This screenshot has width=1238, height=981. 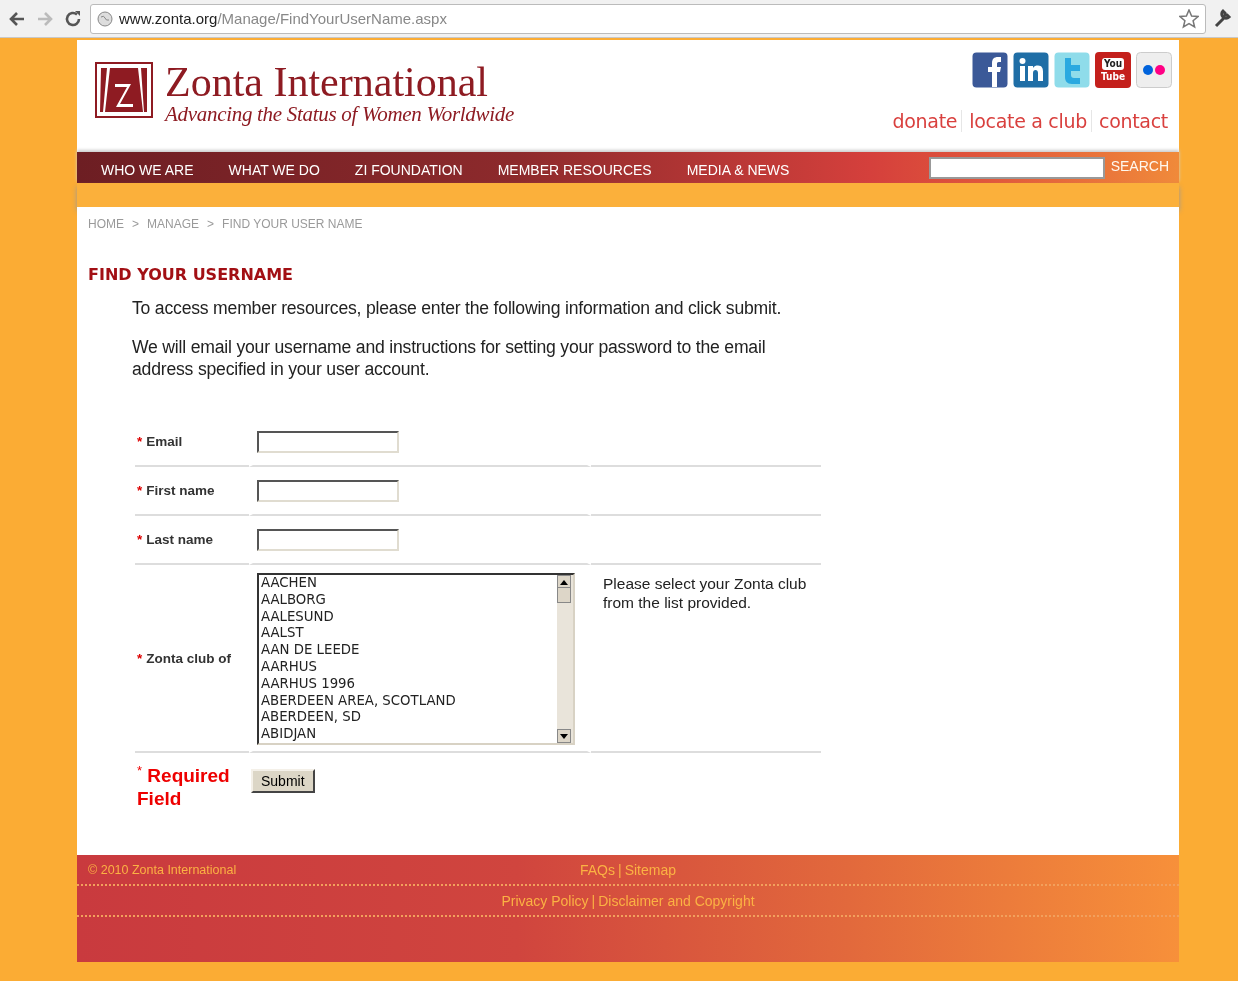 What do you see at coordinates (923, 121) in the screenshot?
I see `utility-link: donate` at bounding box center [923, 121].